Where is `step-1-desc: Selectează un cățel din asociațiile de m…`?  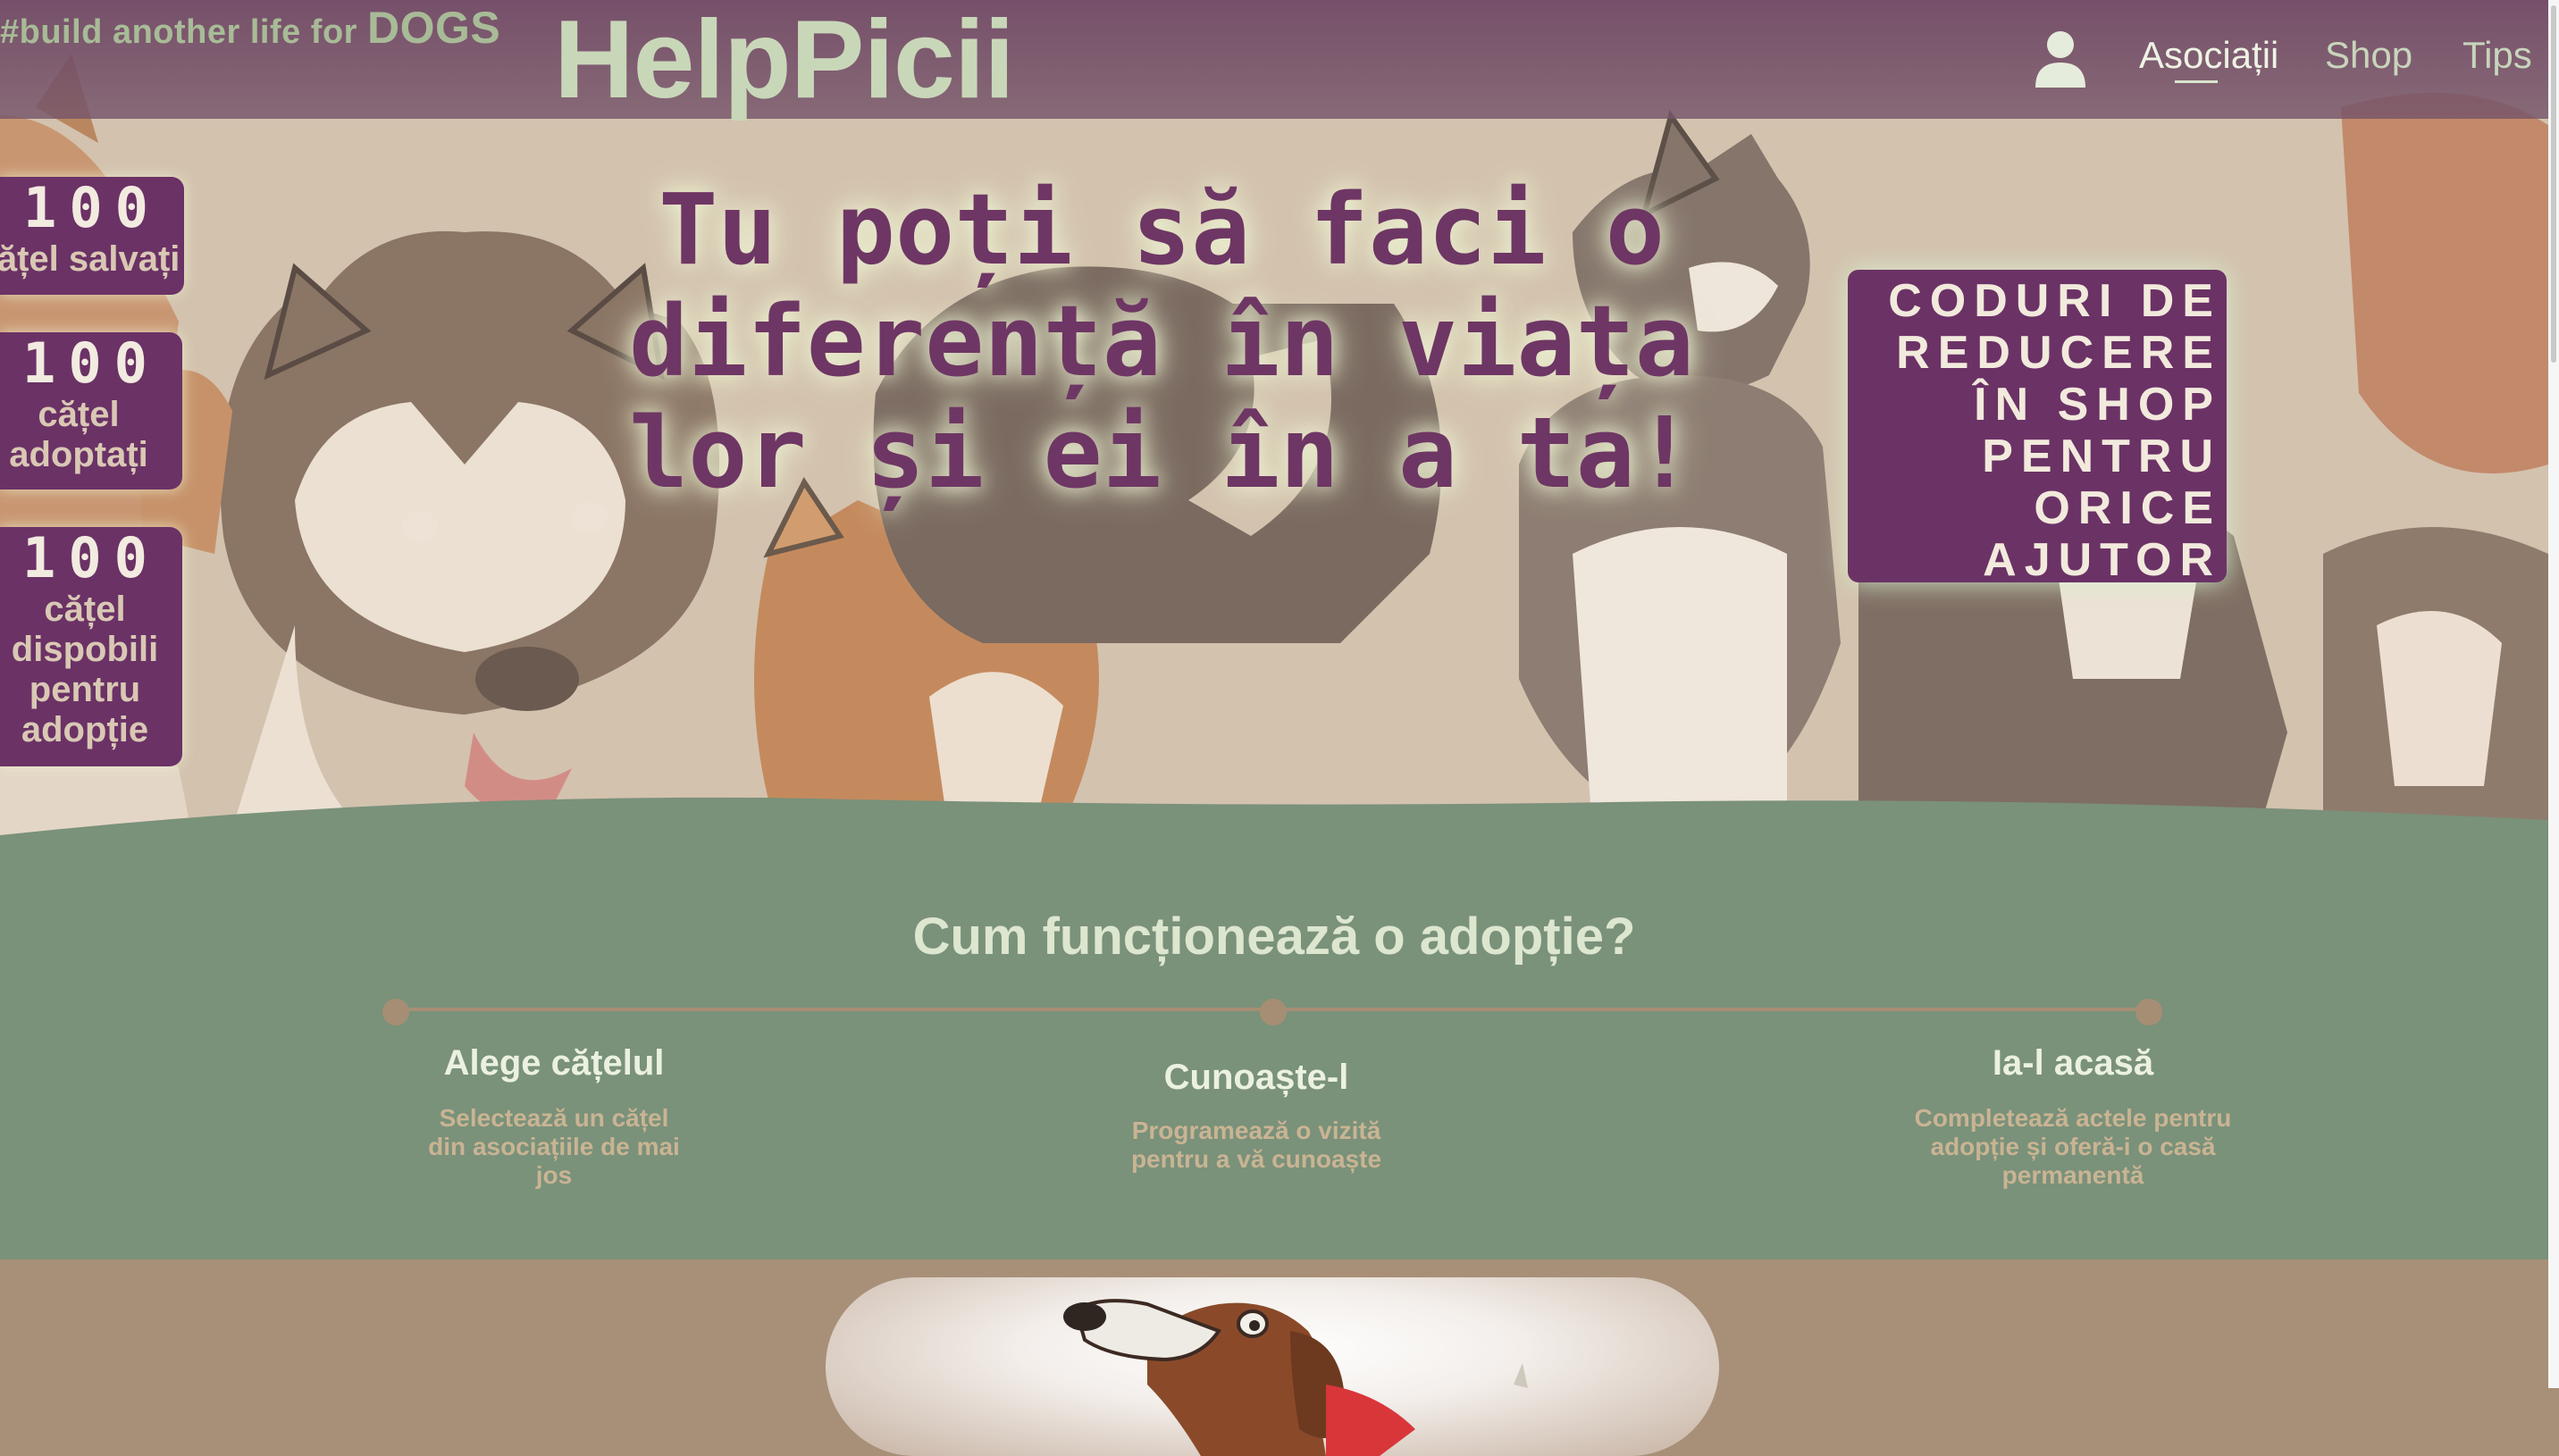 step-1-desc: Selectează un cățel din asociațiile de m… is located at coordinates (554, 1146).